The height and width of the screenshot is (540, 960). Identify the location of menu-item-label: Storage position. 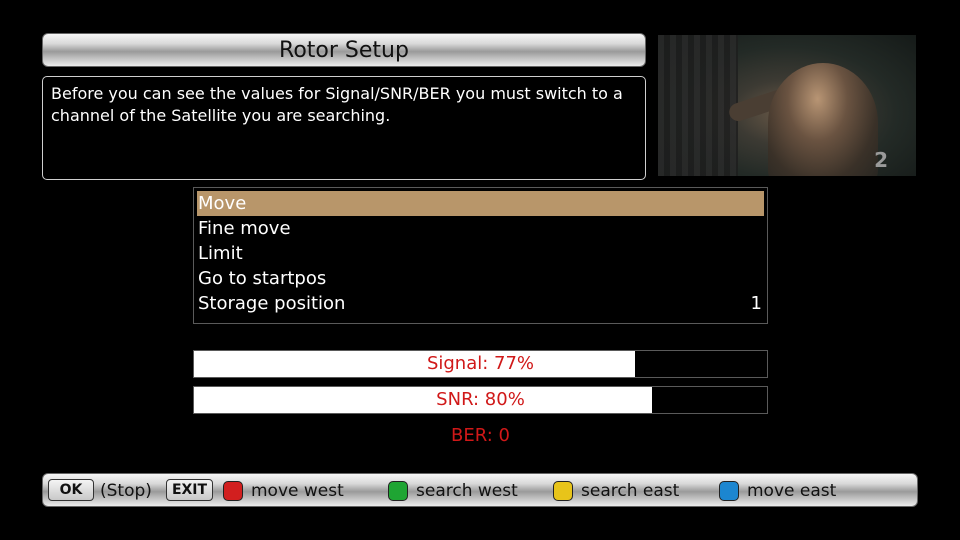
(272, 303).